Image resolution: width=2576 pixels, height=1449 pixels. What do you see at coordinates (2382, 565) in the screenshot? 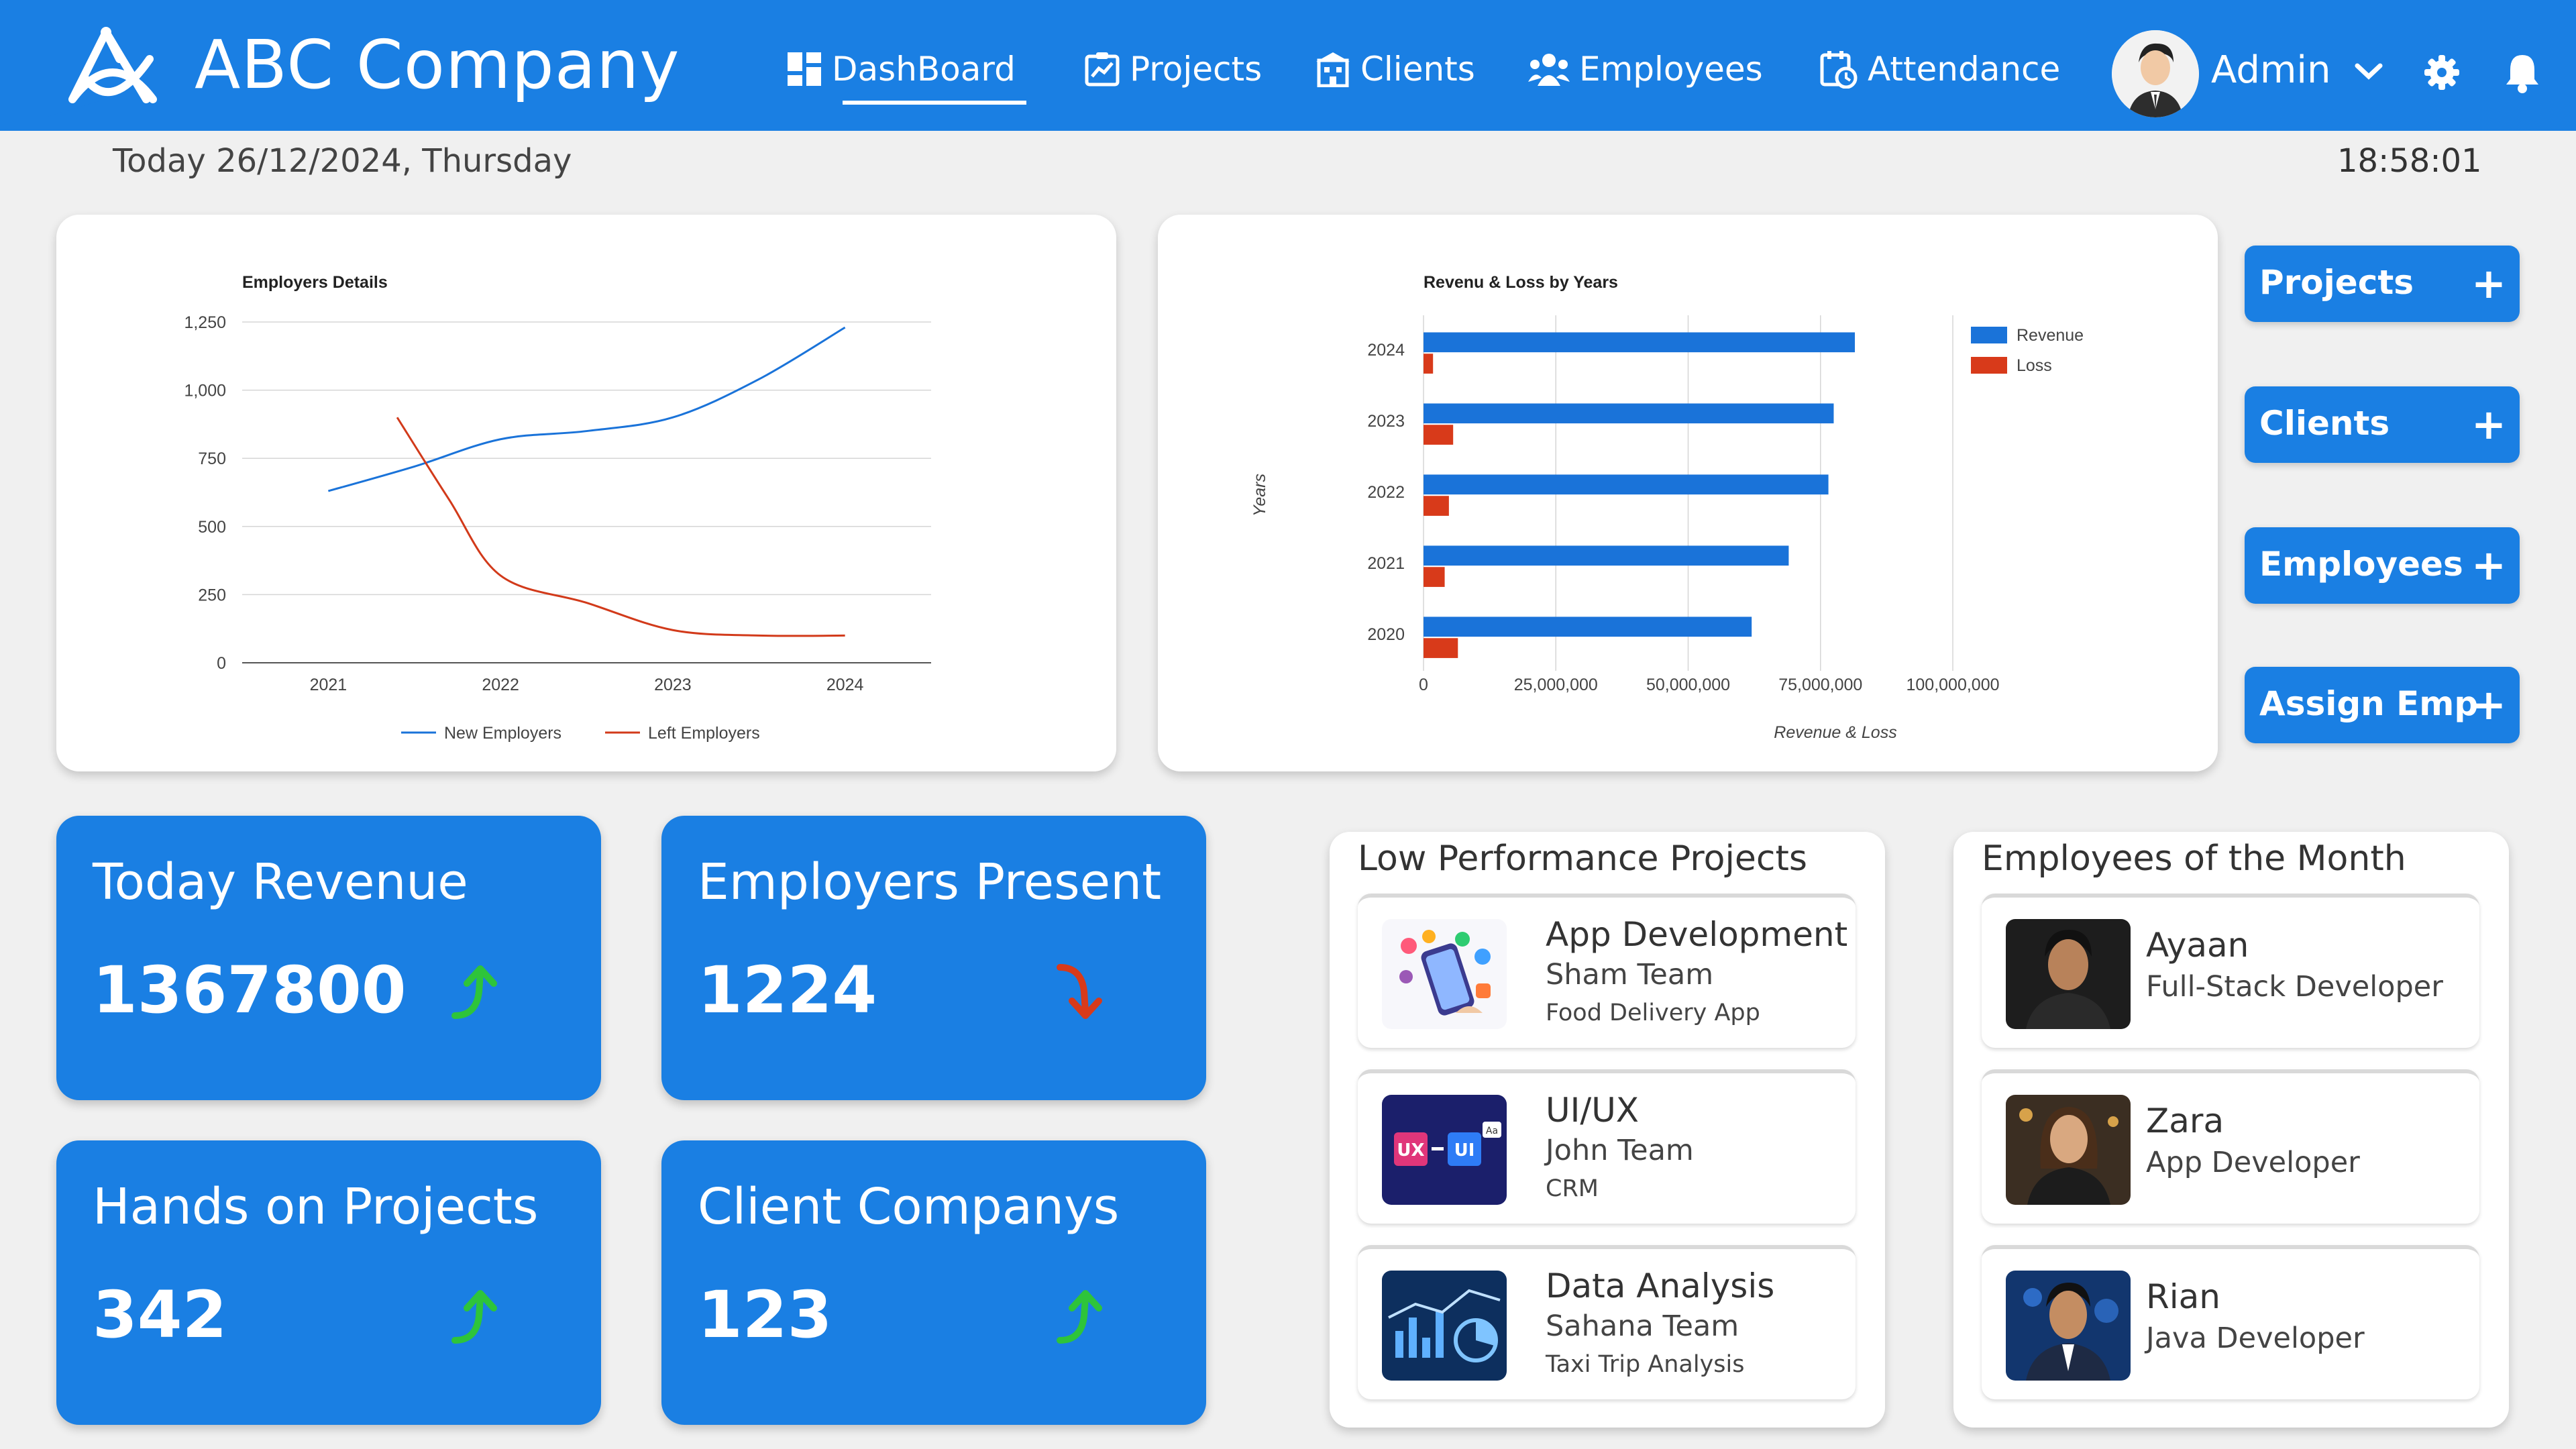
I see `add-employee-button: Employees +` at bounding box center [2382, 565].